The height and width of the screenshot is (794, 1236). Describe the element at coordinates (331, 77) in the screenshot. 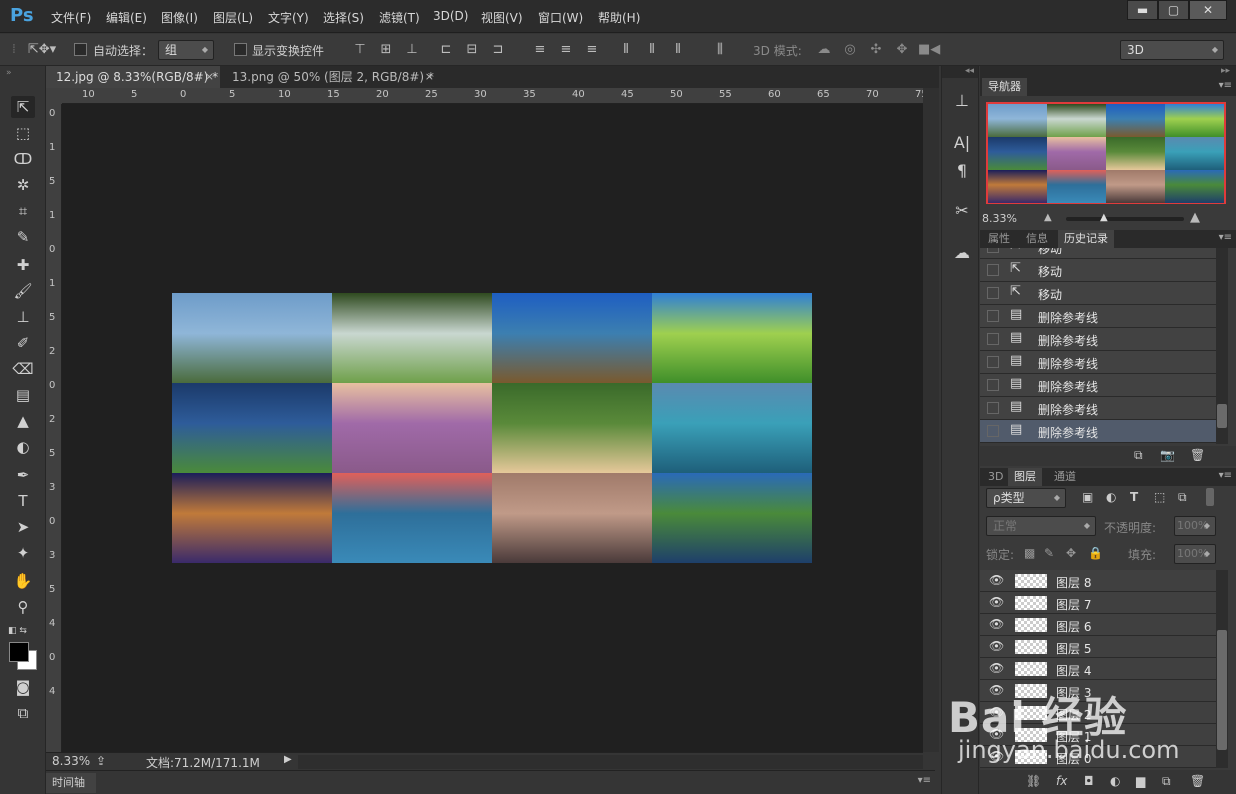

I see `tab-13-png: 13.png @ 50% (图层 2, RGB/8#) * ×` at that location.